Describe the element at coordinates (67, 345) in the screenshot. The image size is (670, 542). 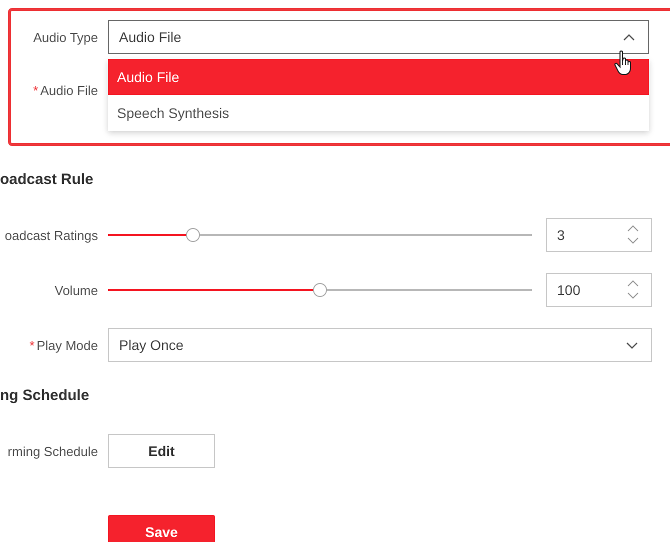
I see `field-label: Play Mode` at that location.